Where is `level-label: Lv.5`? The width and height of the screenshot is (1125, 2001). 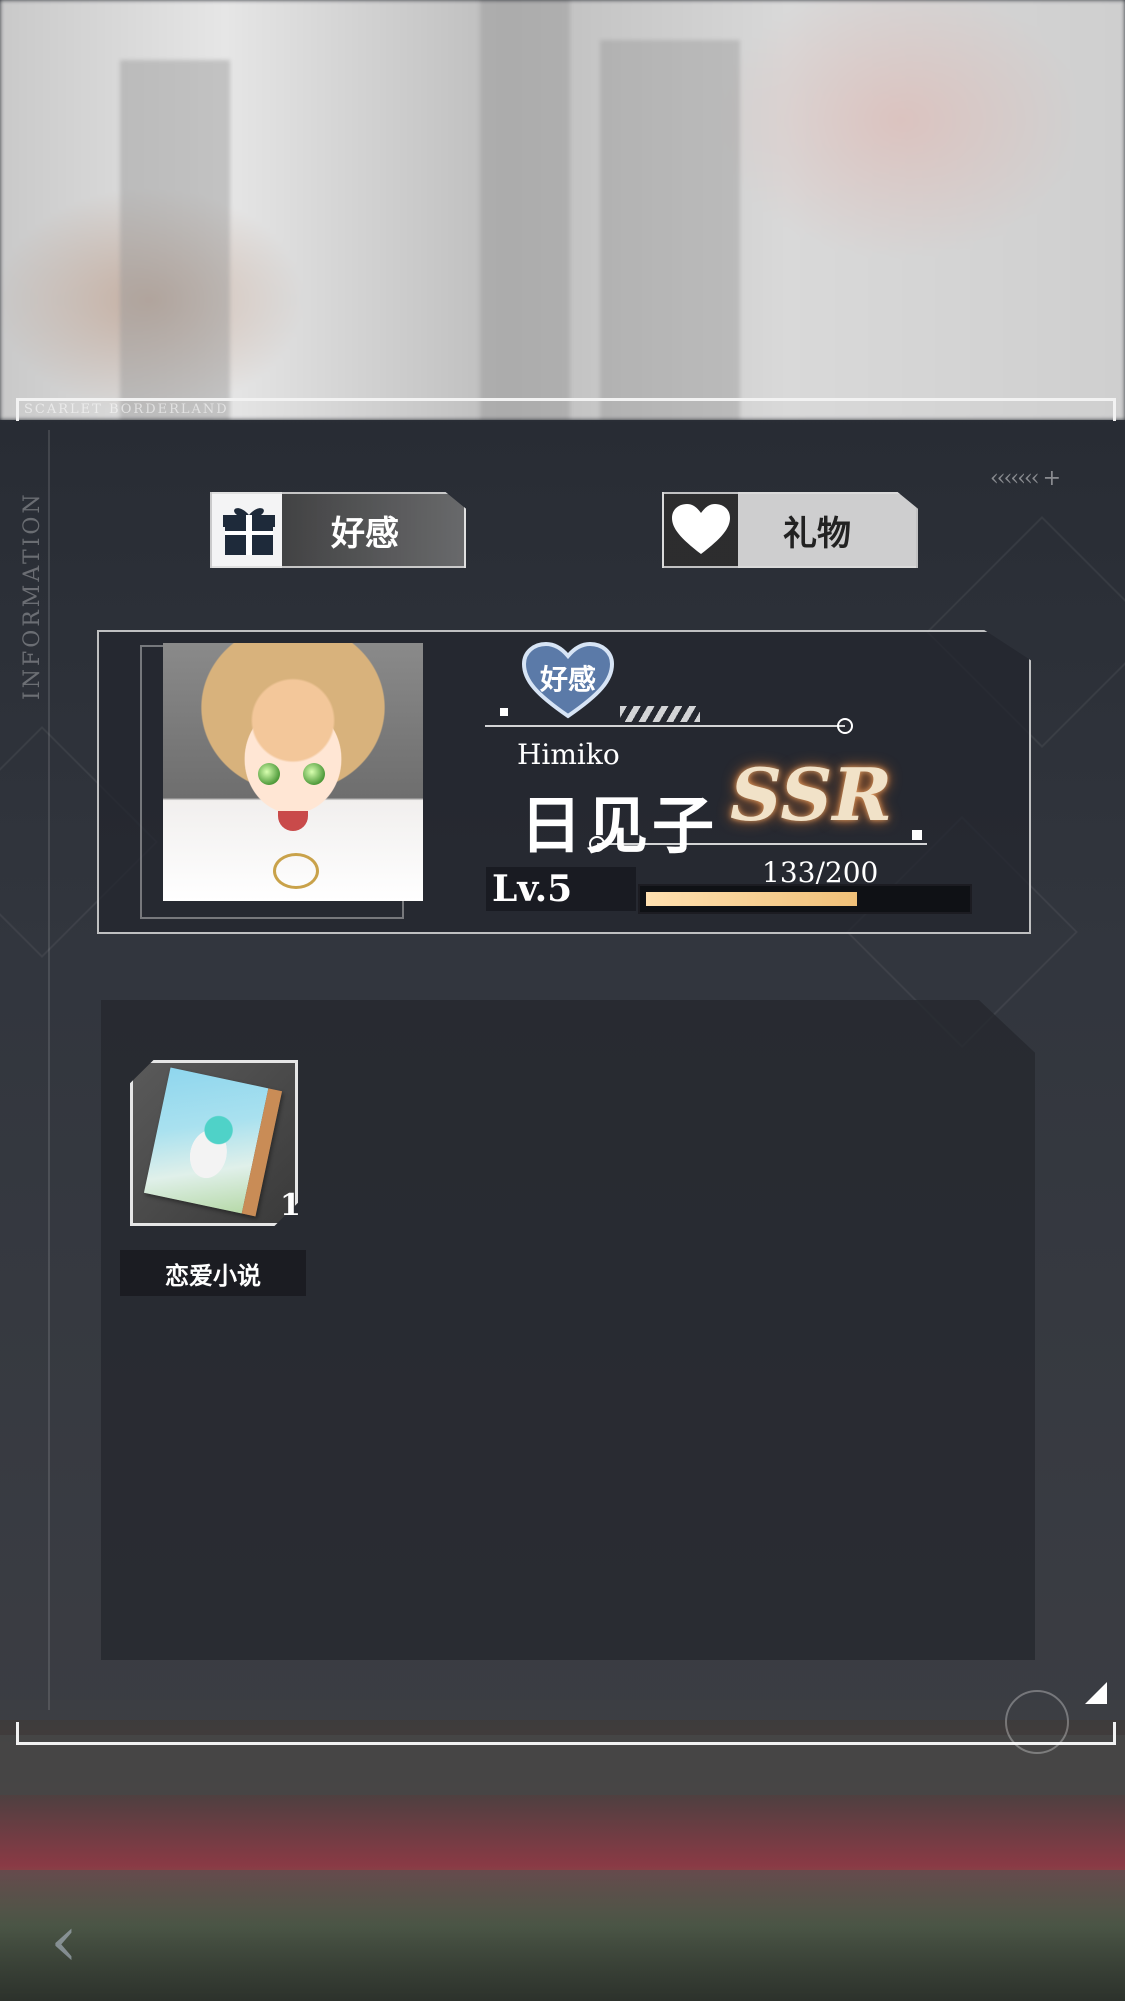 level-label: Lv.5 is located at coordinates (532, 889).